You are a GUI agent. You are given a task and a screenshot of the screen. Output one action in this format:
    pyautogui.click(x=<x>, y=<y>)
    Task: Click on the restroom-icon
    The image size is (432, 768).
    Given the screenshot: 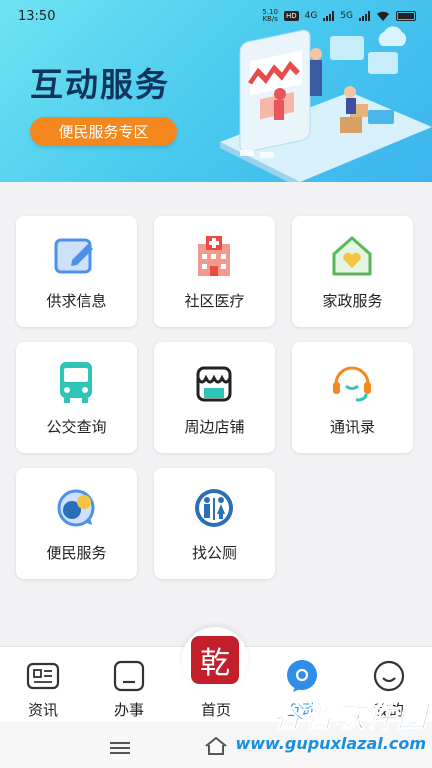 What is the action you would take?
    pyautogui.click(x=214, y=508)
    